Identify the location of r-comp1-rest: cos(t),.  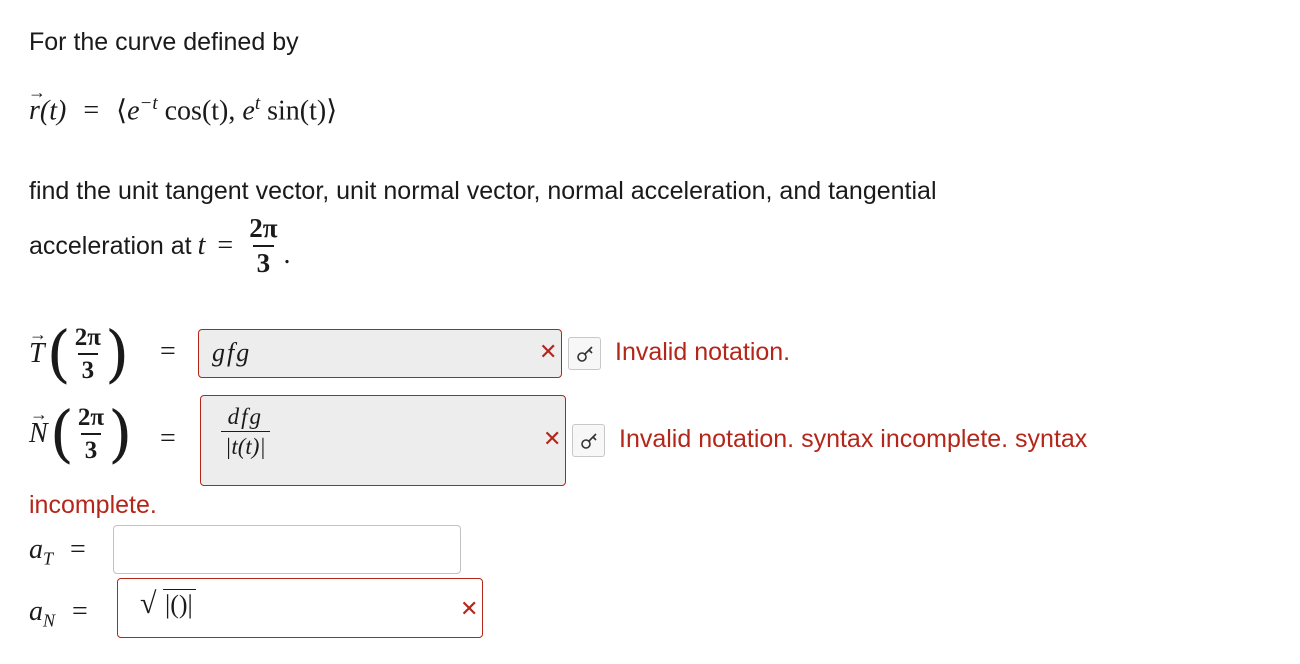
(200, 111).